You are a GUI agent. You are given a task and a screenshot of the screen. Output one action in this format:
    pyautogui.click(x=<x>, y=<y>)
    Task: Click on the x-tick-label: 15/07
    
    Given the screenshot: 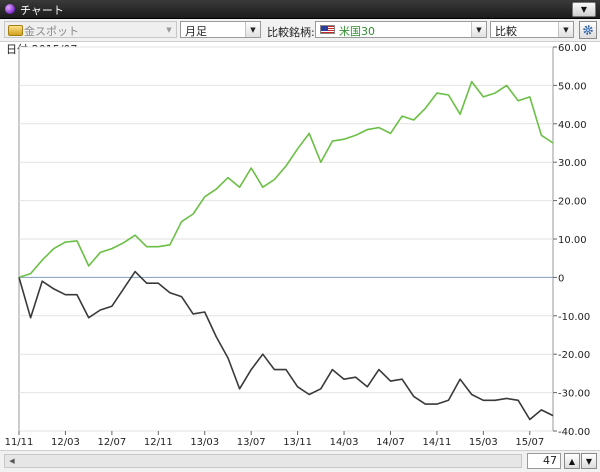 What is the action you would take?
    pyautogui.click(x=529, y=442)
    